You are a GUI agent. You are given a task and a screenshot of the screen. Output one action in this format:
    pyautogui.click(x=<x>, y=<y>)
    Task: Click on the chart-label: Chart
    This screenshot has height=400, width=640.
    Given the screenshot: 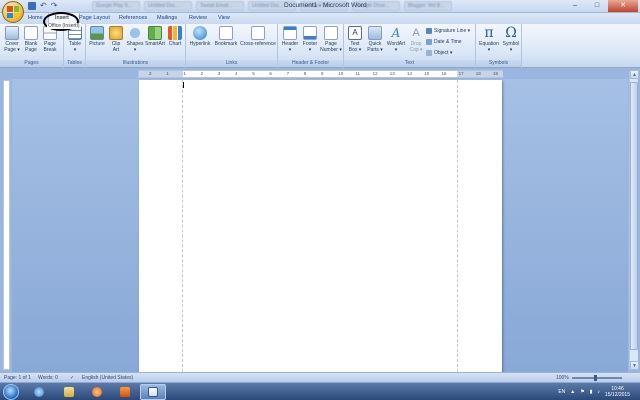 What is the action you would take?
    pyautogui.click(x=175, y=44)
    